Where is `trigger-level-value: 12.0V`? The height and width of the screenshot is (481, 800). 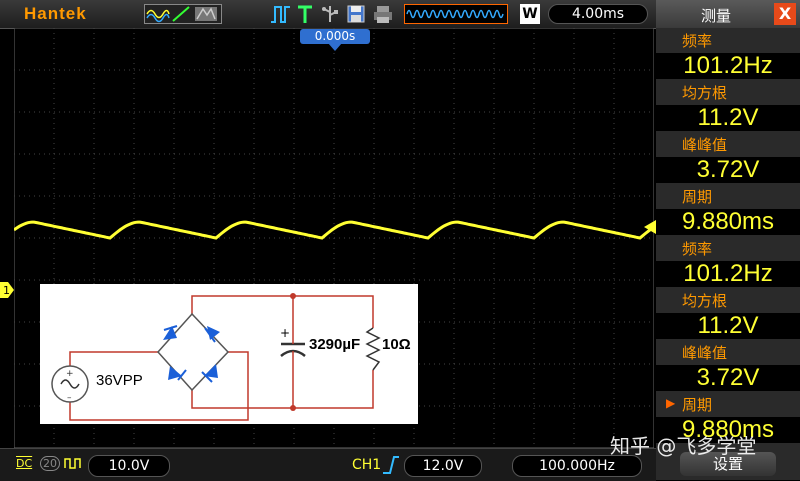
trigger-level-value: 12.0V is located at coordinates (443, 466).